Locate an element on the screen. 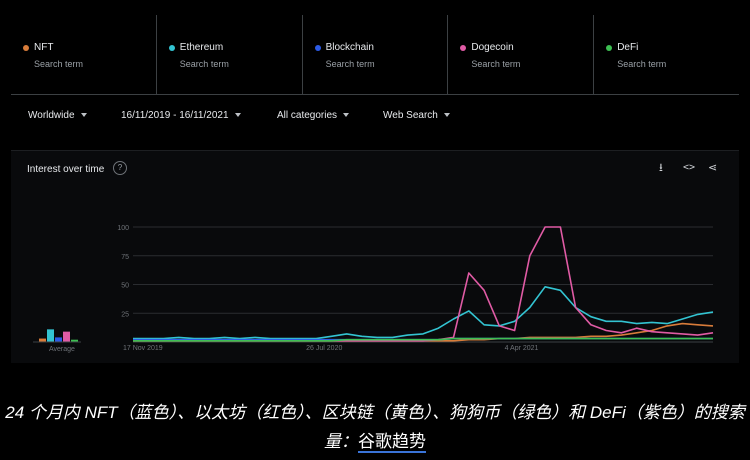 The width and height of the screenshot is (750, 460). search-term-dogecoin: Dogecoin Search term is located at coordinates (520, 55).